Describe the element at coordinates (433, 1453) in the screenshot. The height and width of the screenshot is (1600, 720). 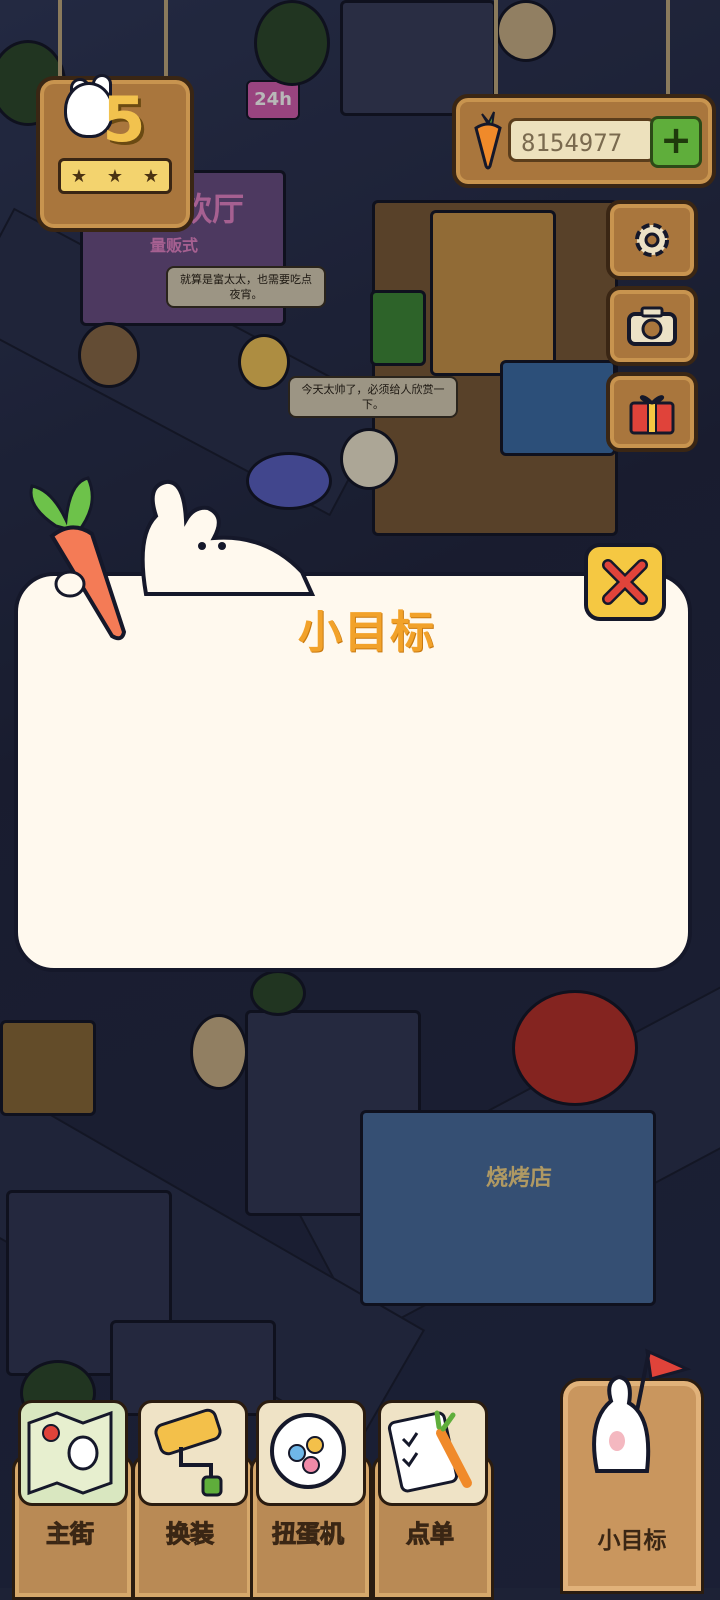
I see `order-clipboard-icon` at that location.